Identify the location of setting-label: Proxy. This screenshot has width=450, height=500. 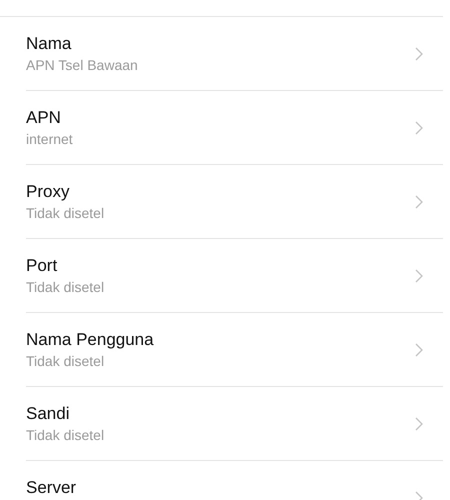
(48, 192).